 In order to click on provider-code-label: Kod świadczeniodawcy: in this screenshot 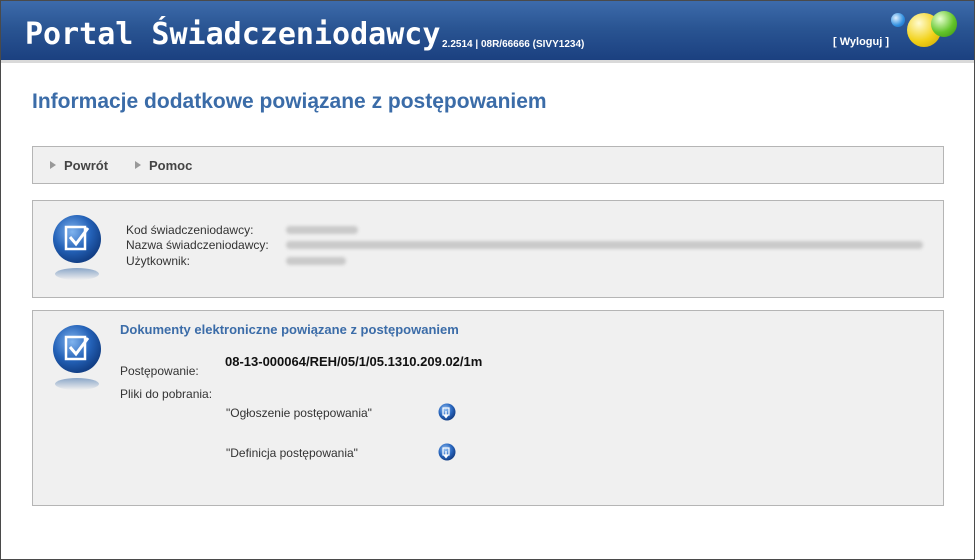, I will do `click(190, 230)`.